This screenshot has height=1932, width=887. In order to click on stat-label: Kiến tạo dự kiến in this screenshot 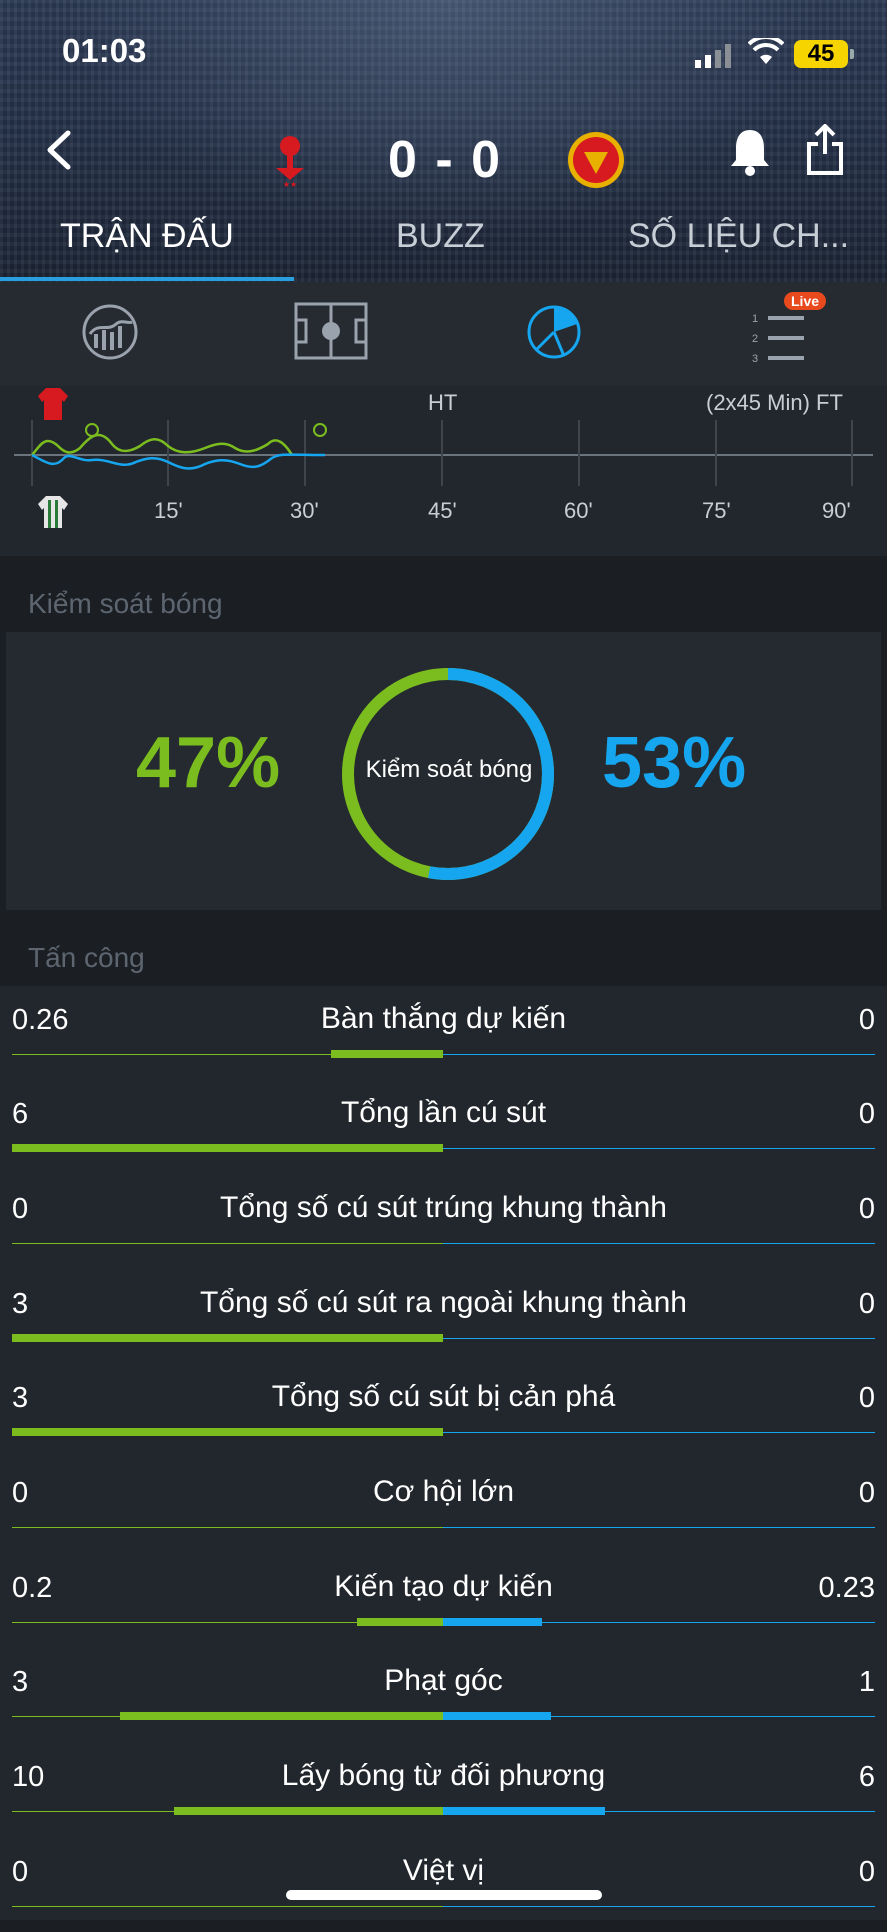, I will do `click(443, 1586)`.